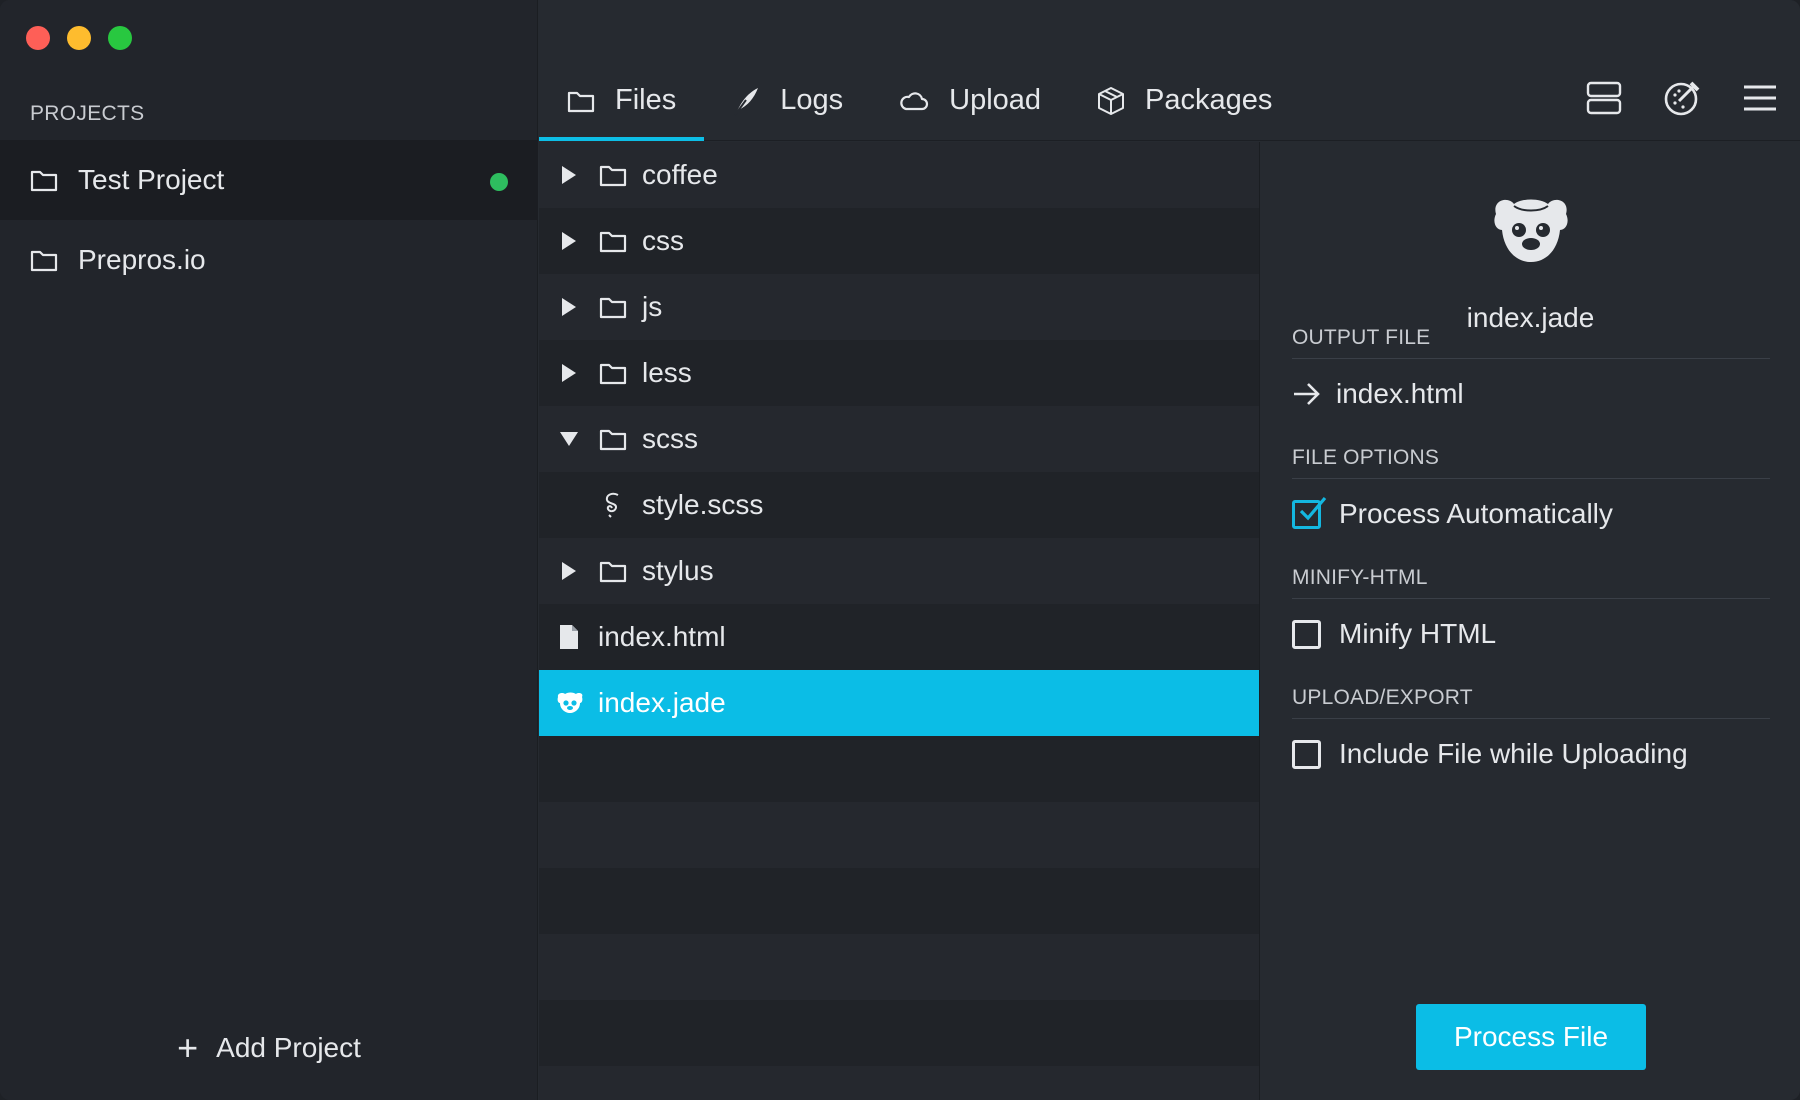 The height and width of the screenshot is (1100, 1800). I want to click on output-file-name: index.html, so click(1400, 393).